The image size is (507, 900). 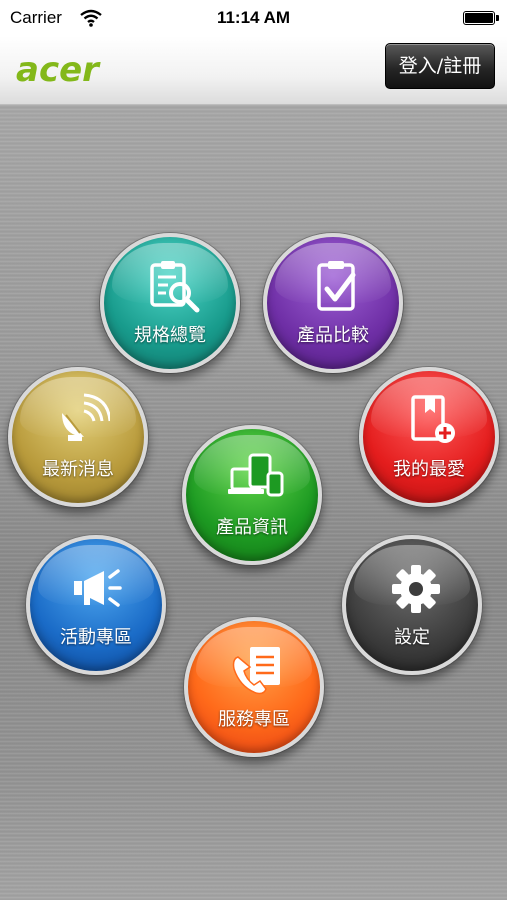 I want to click on spec-overview-button: 規格總覽, so click(x=170, y=303).